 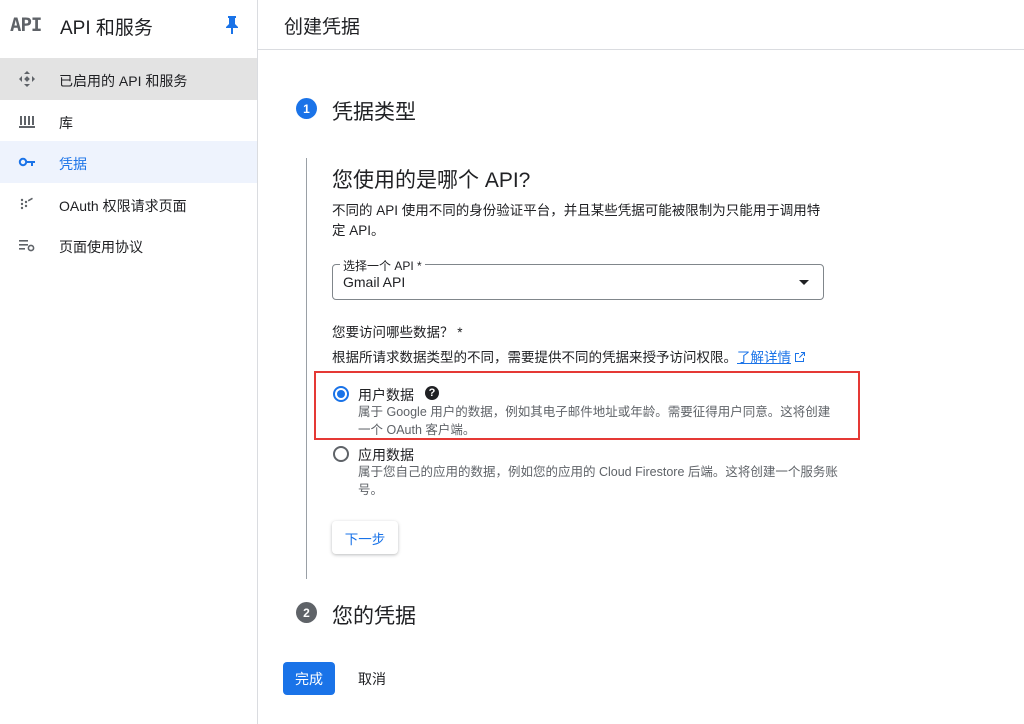 What do you see at coordinates (27, 246) in the screenshot?
I see `settings-list-icon` at bounding box center [27, 246].